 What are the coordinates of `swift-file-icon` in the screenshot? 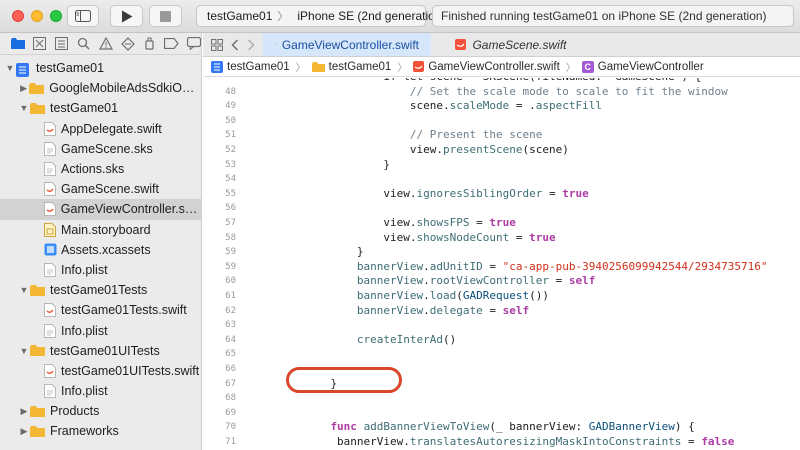 It's located at (49, 209).